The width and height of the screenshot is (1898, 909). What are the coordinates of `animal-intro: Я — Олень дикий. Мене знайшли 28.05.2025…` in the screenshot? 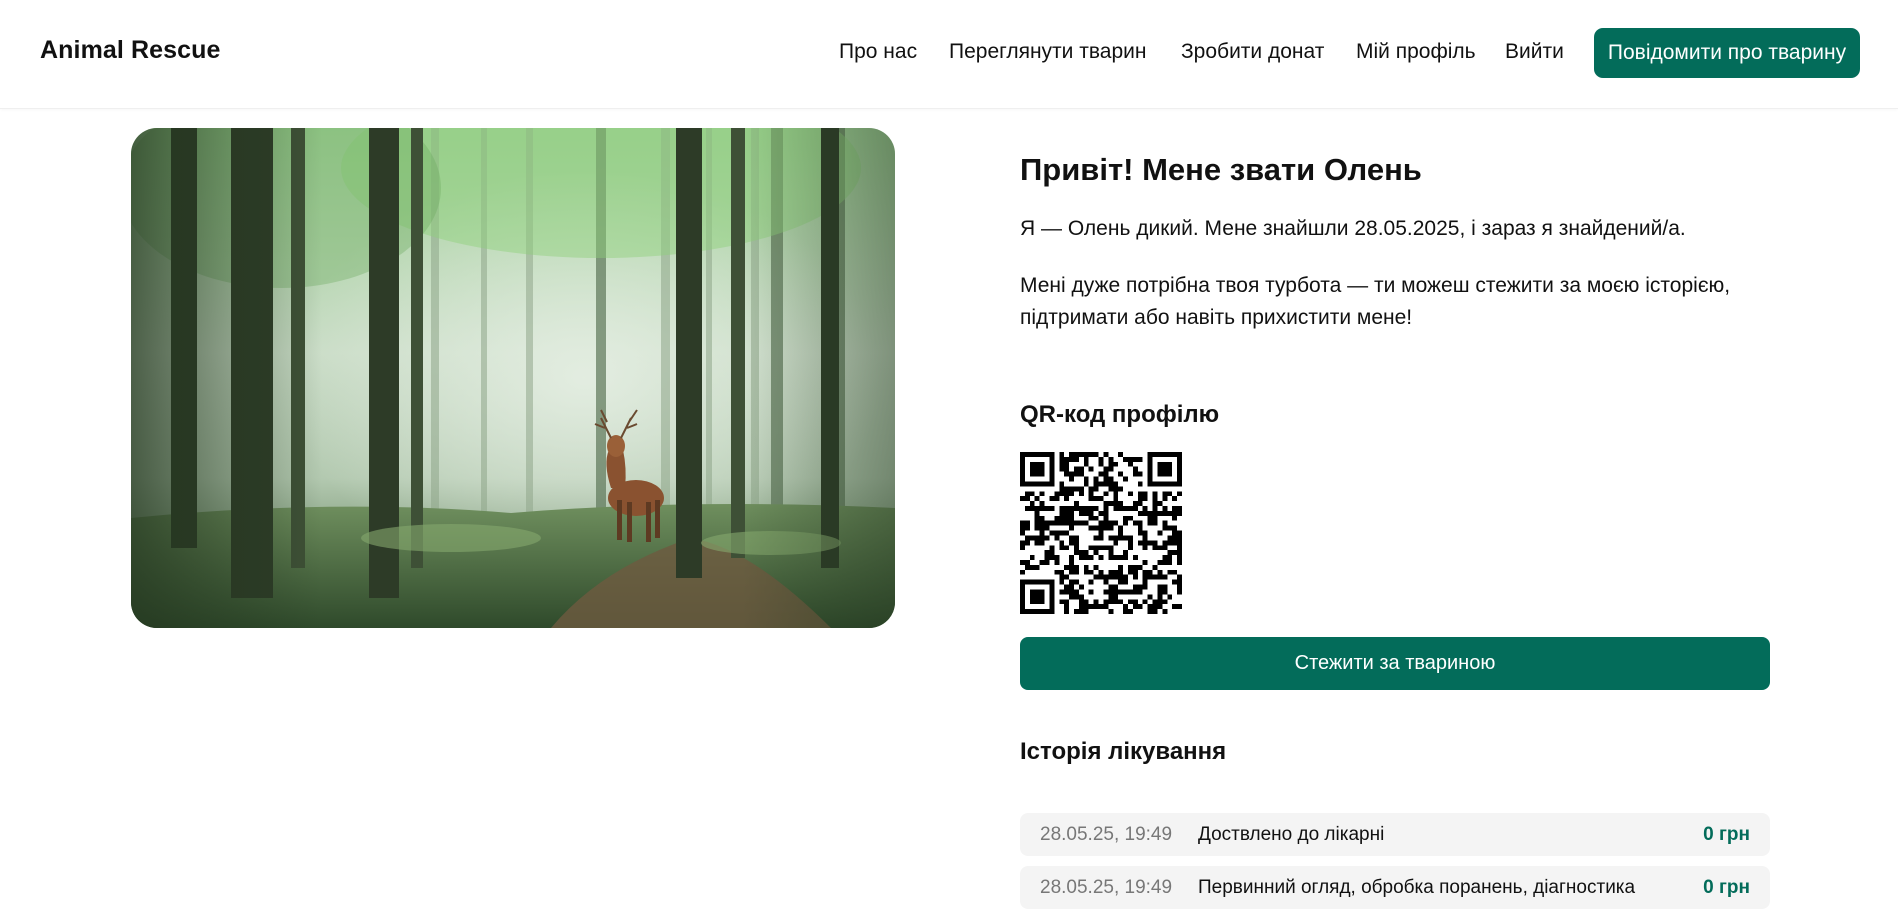 It's located at (1353, 228).